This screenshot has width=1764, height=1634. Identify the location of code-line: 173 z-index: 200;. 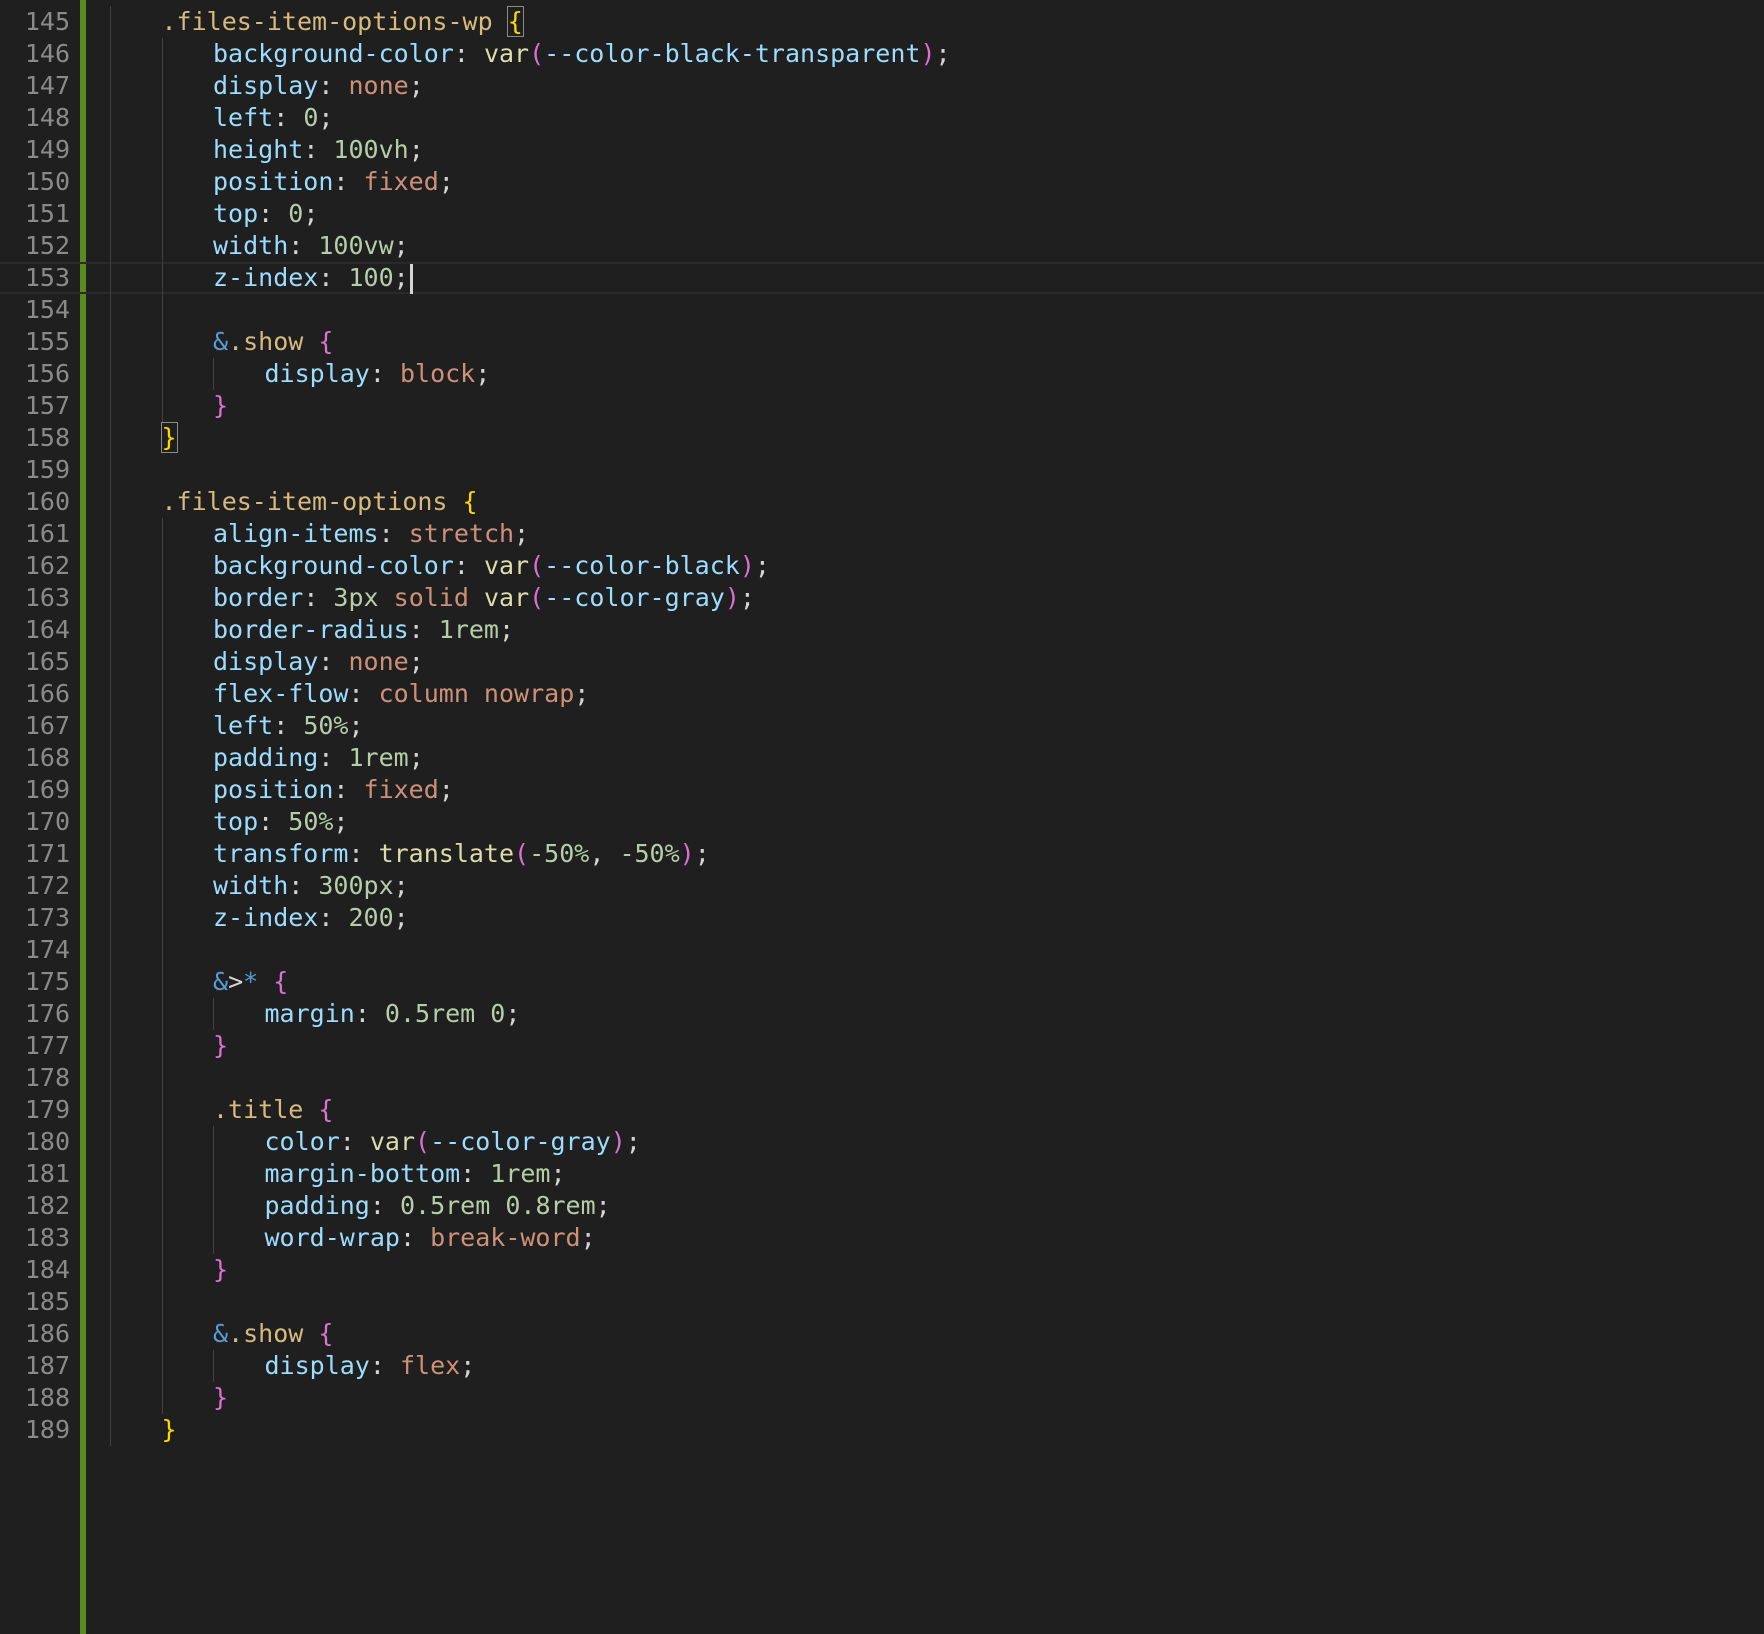
(882, 918).